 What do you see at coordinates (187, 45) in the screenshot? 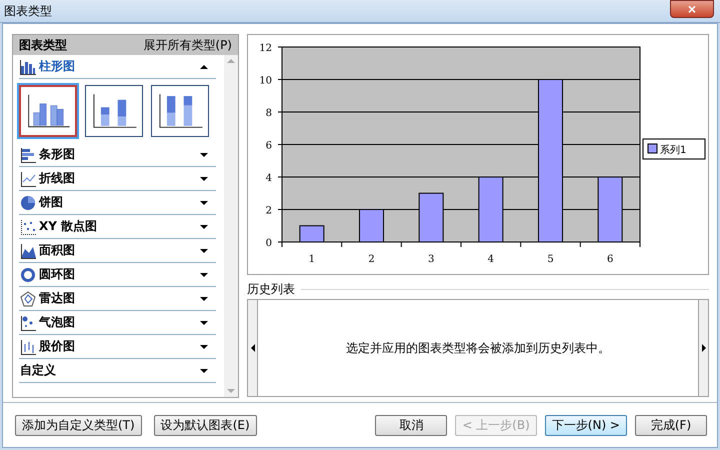
I see `expand-all-link: 展开所有类型(P)` at bounding box center [187, 45].